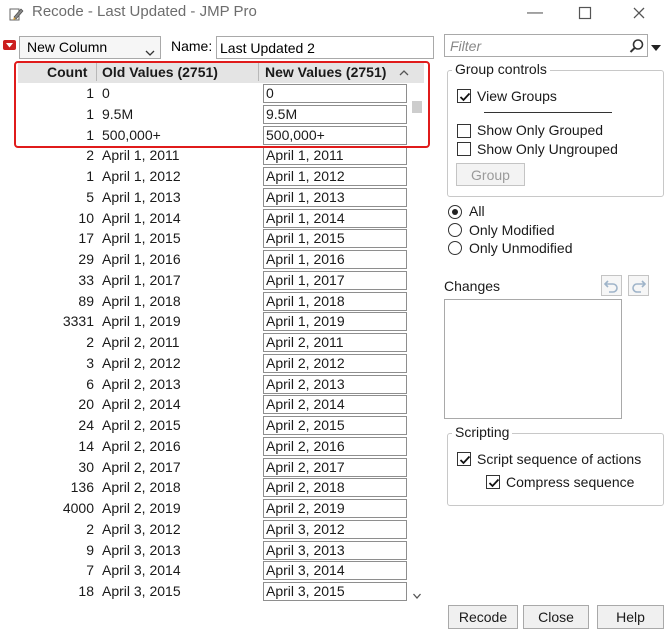  Describe the element at coordinates (335, 239) in the screenshot. I see `new-value-input: April 1, 2015` at that location.